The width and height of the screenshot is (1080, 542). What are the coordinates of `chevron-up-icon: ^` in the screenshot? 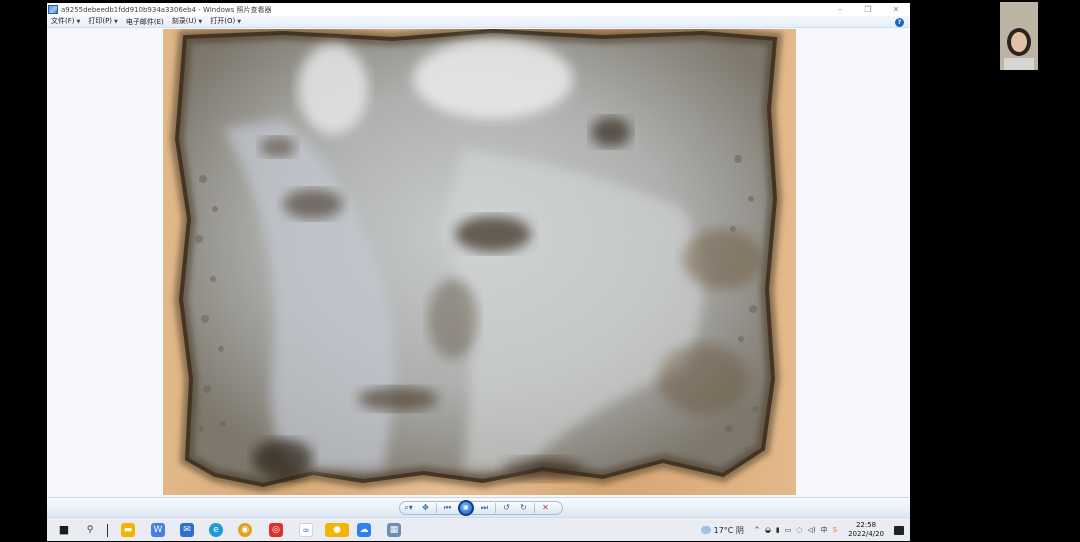 It's located at (757, 530).